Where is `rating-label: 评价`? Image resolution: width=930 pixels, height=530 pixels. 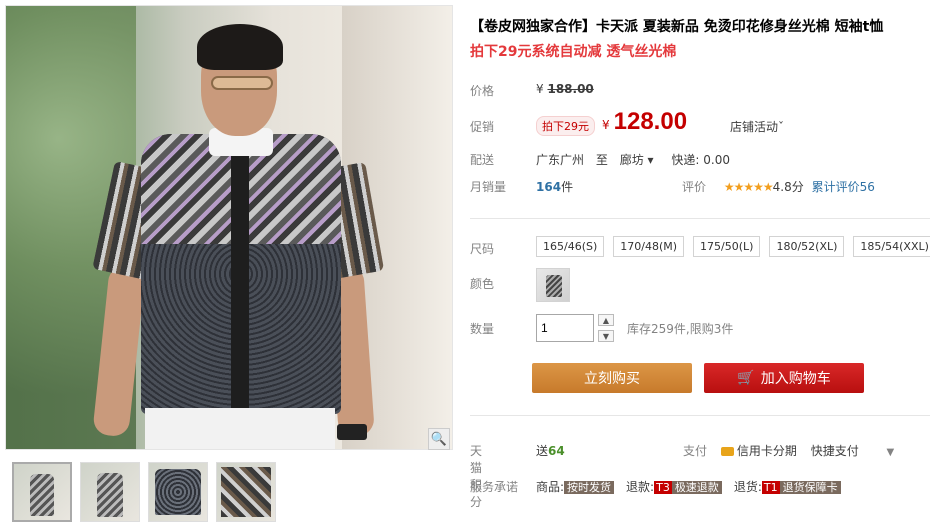 rating-label: 评价 is located at coordinates (694, 187).